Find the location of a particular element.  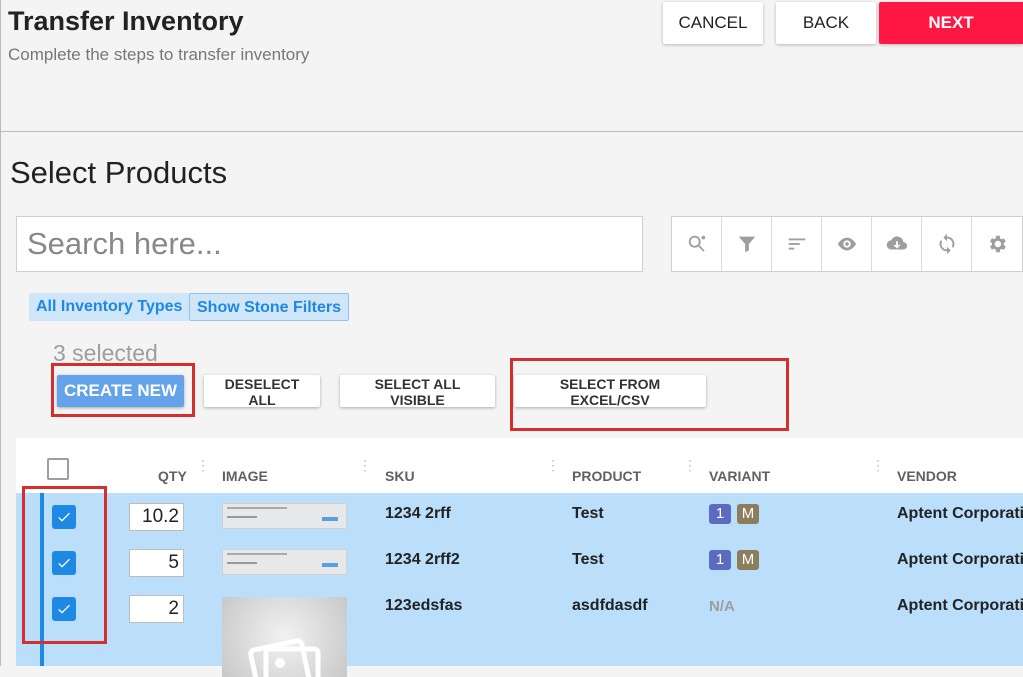

refresh-button is located at coordinates (947, 244).